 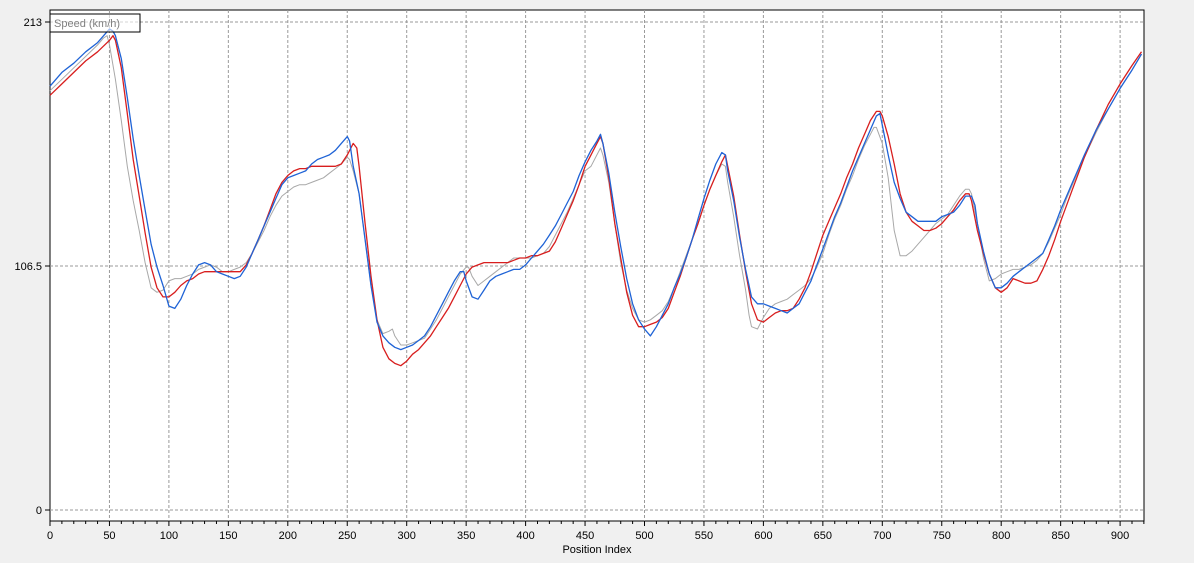 What do you see at coordinates (1120, 536) in the screenshot?
I see `x-tick-label: 900` at bounding box center [1120, 536].